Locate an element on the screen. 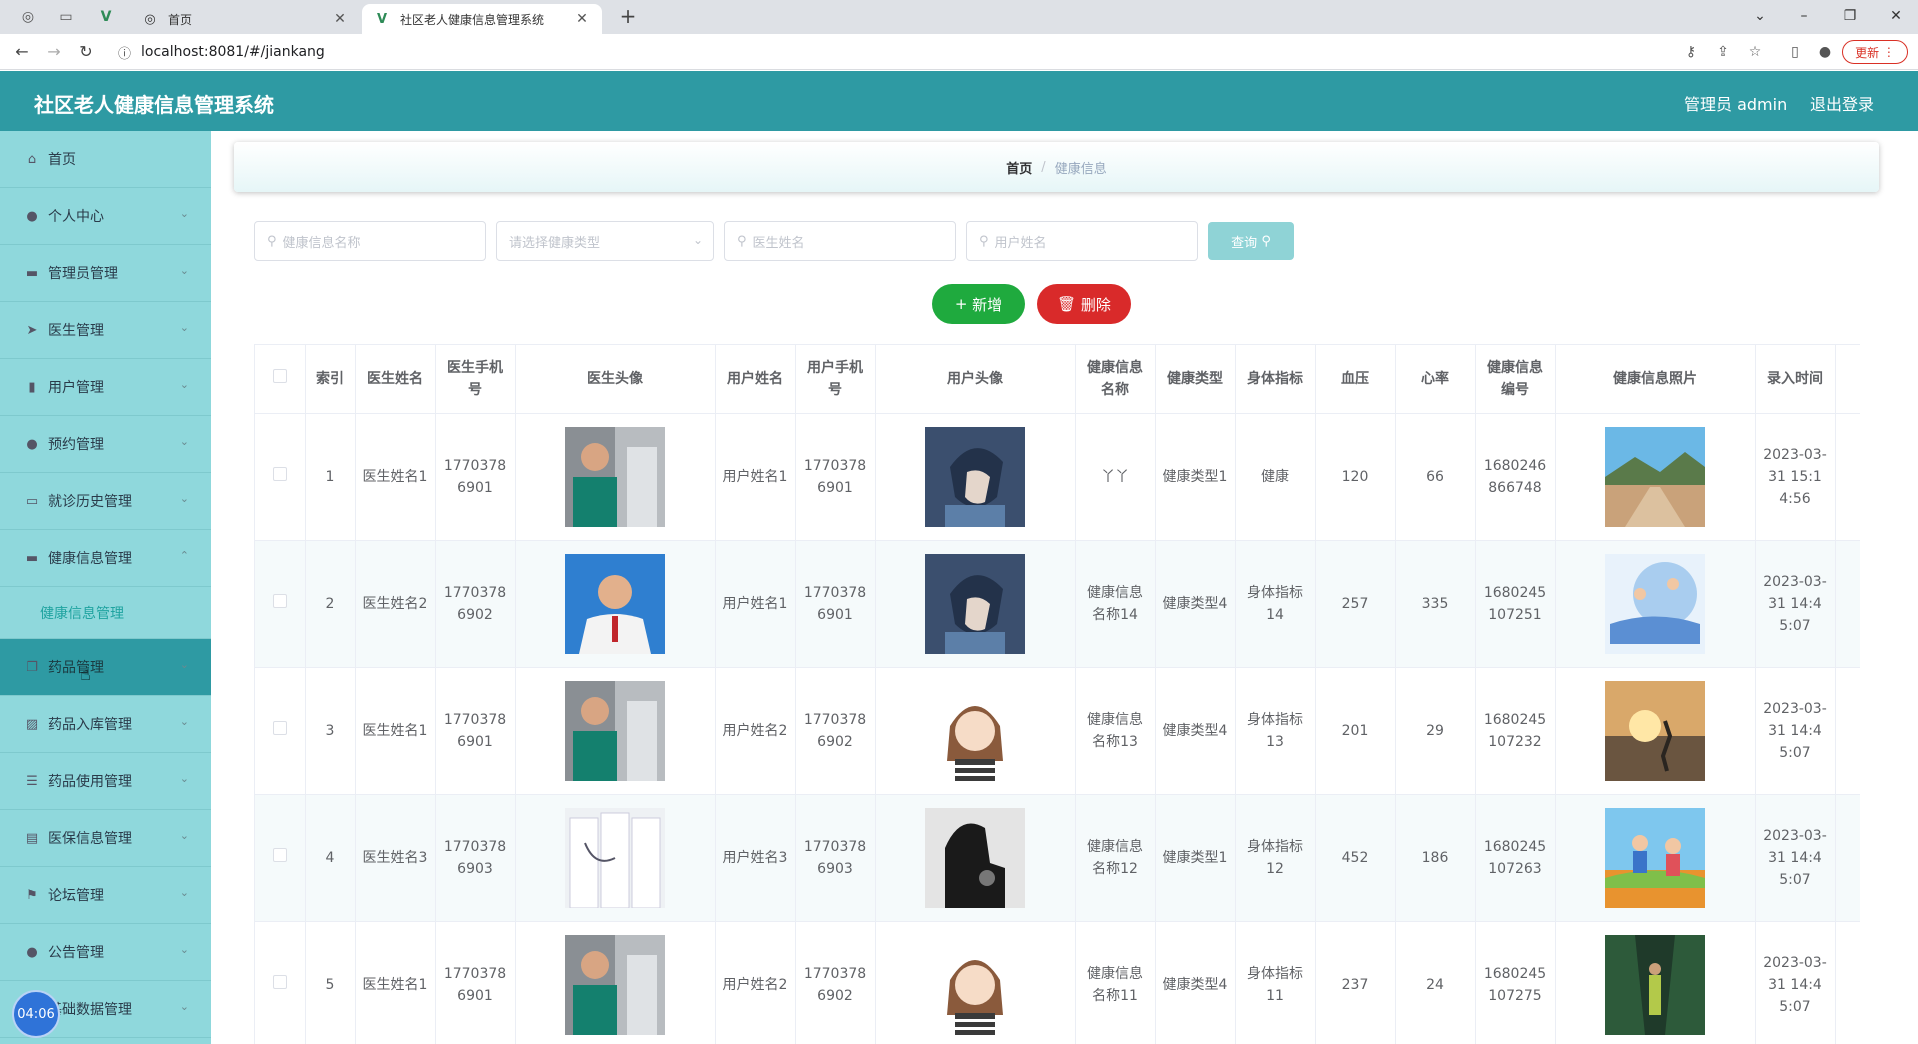 This screenshot has width=1918, height=1044. restore-icon: ❐ is located at coordinates (1850, 16).